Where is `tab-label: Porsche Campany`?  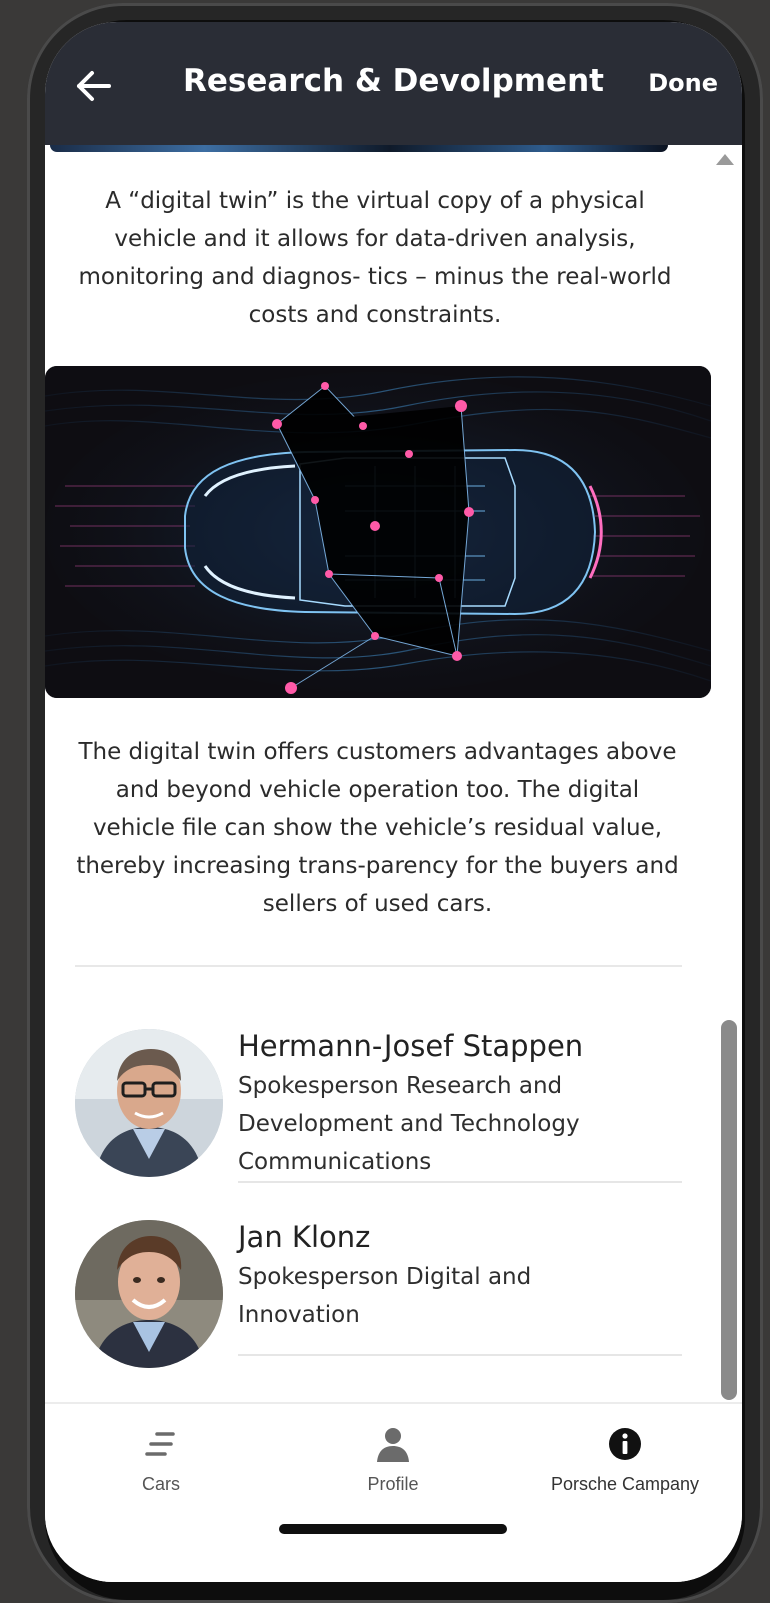
tab-label: Porsche Campany is located at coordinates (625, 1484).